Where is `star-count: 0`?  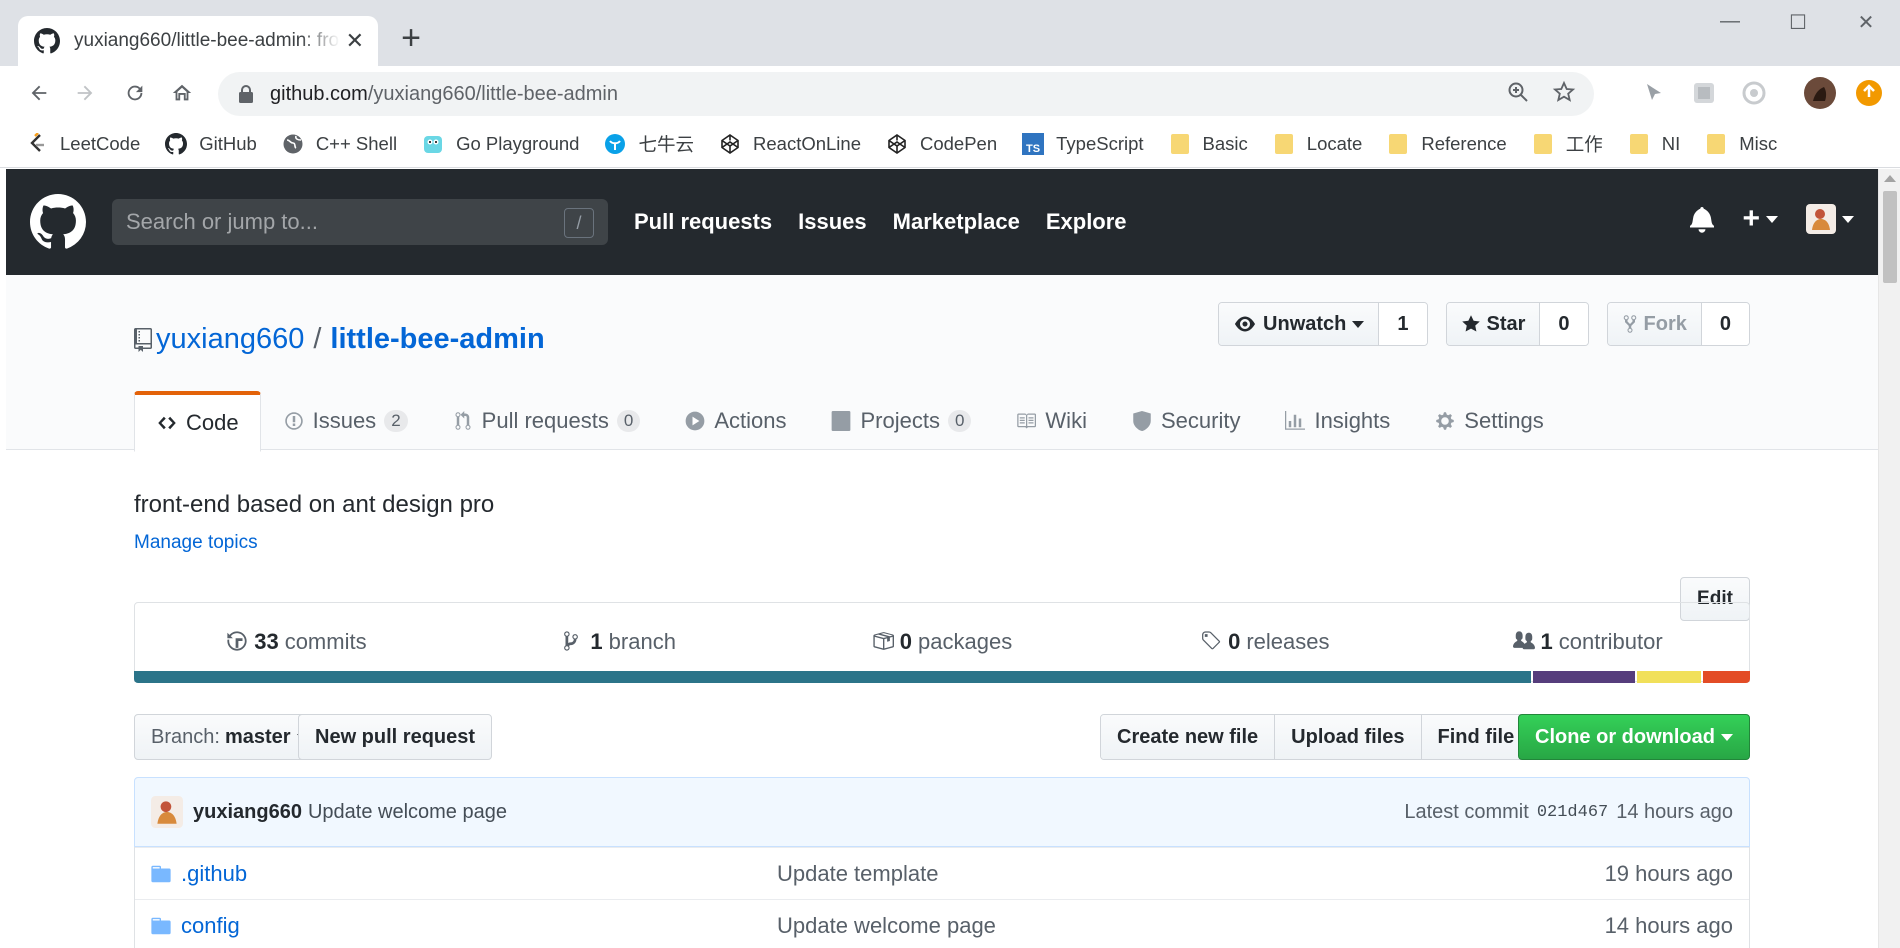 star-count: 0 is located at coordinates (1564, 324).